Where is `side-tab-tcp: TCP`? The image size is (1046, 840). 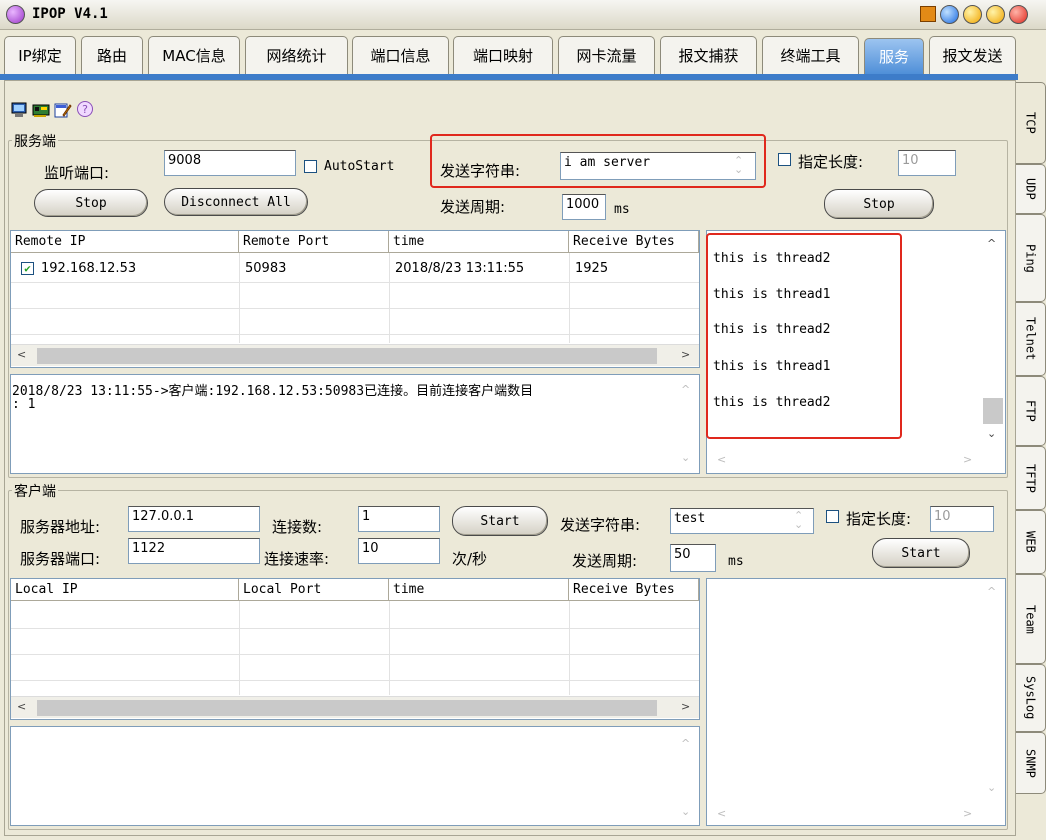 side-tab-tcp: TCP is located at coordinates (1031, 123).